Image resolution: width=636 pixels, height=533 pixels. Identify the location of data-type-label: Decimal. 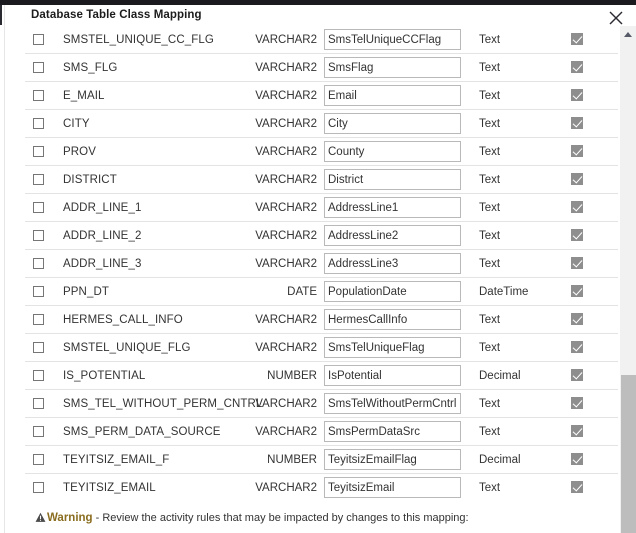
(500, 459).